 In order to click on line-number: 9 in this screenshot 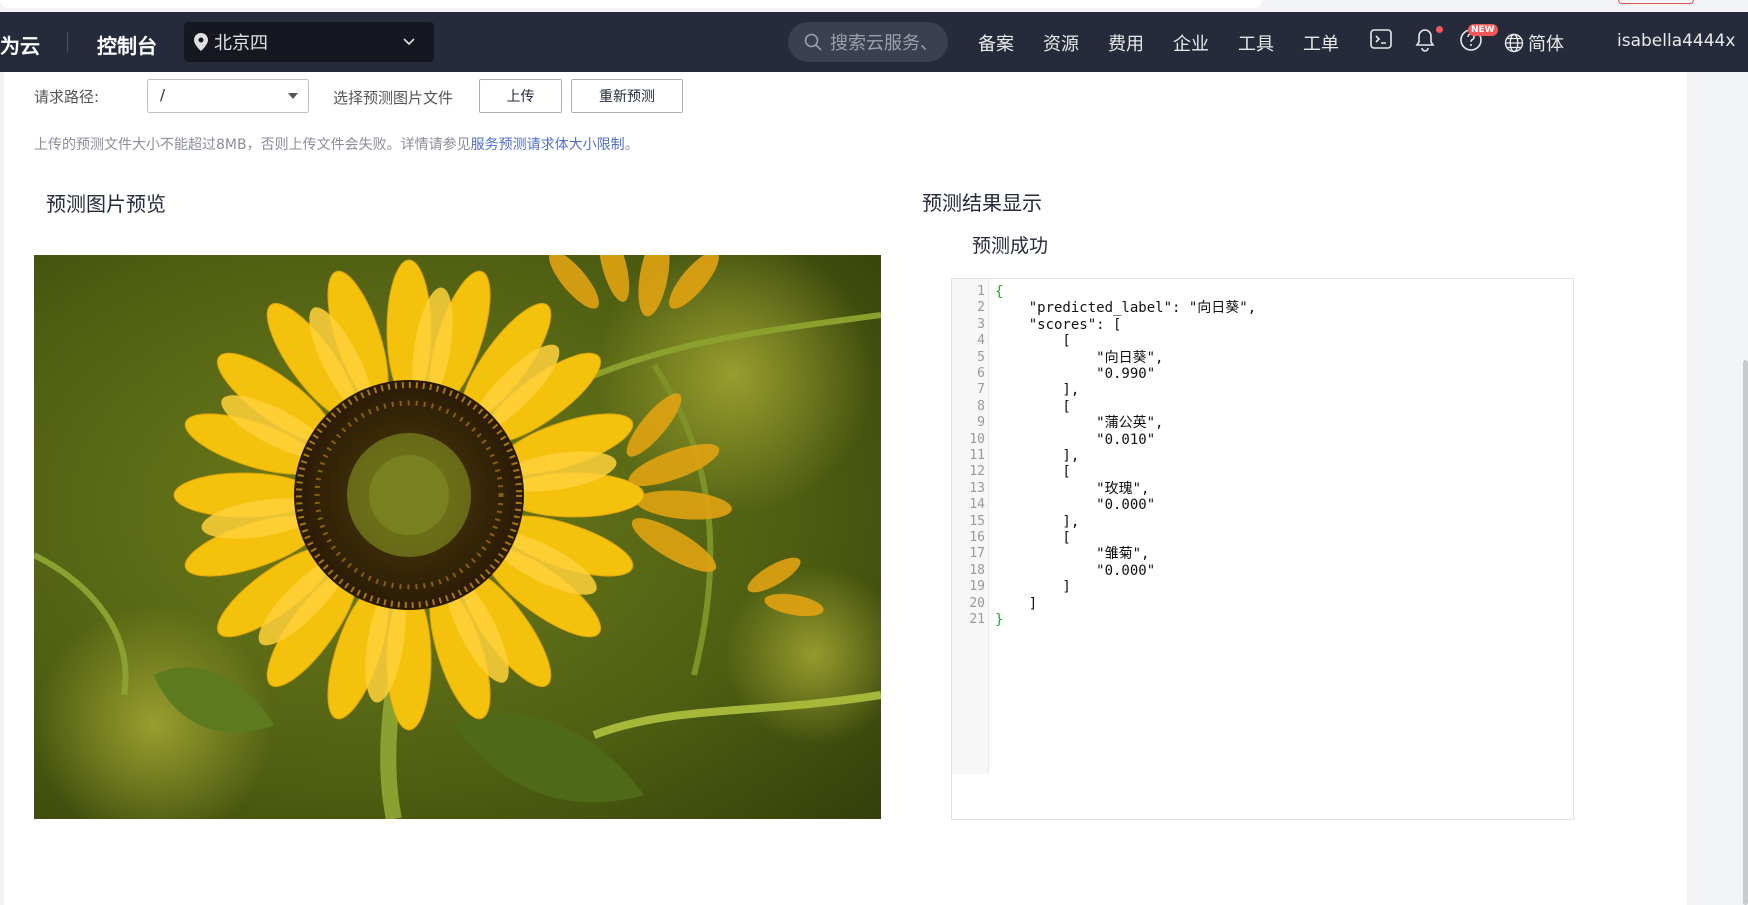, I will do `click(981, 423)`.